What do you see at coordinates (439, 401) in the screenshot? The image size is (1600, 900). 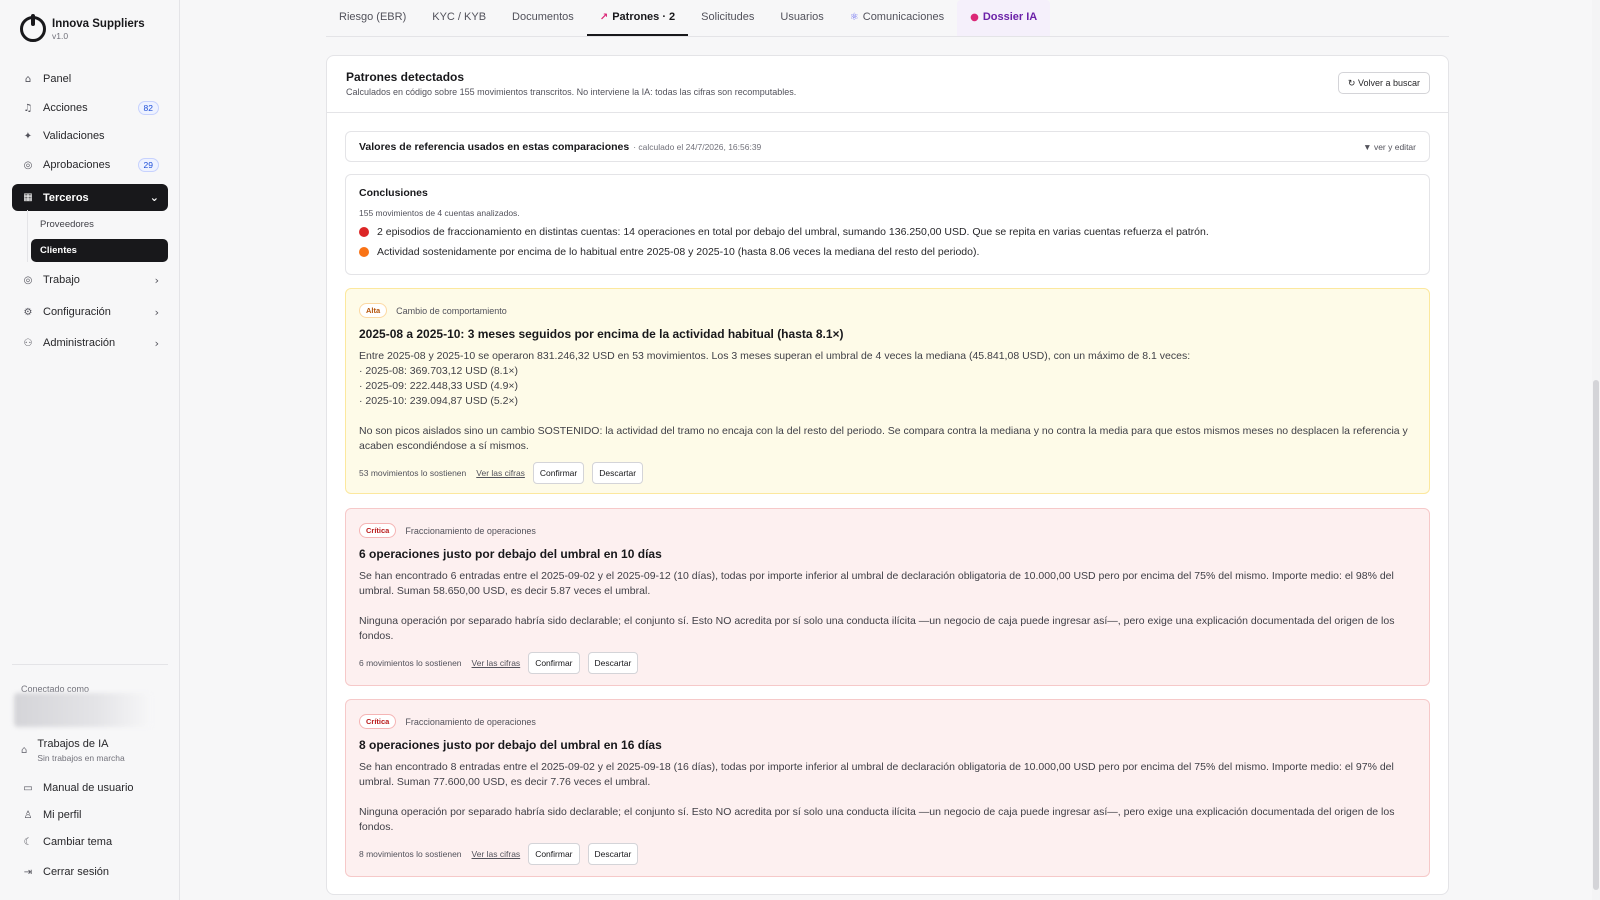 I see `finding-line: · 2025-10: 239.094,87 USD (5.2×)` at bounding box center [439, 401].